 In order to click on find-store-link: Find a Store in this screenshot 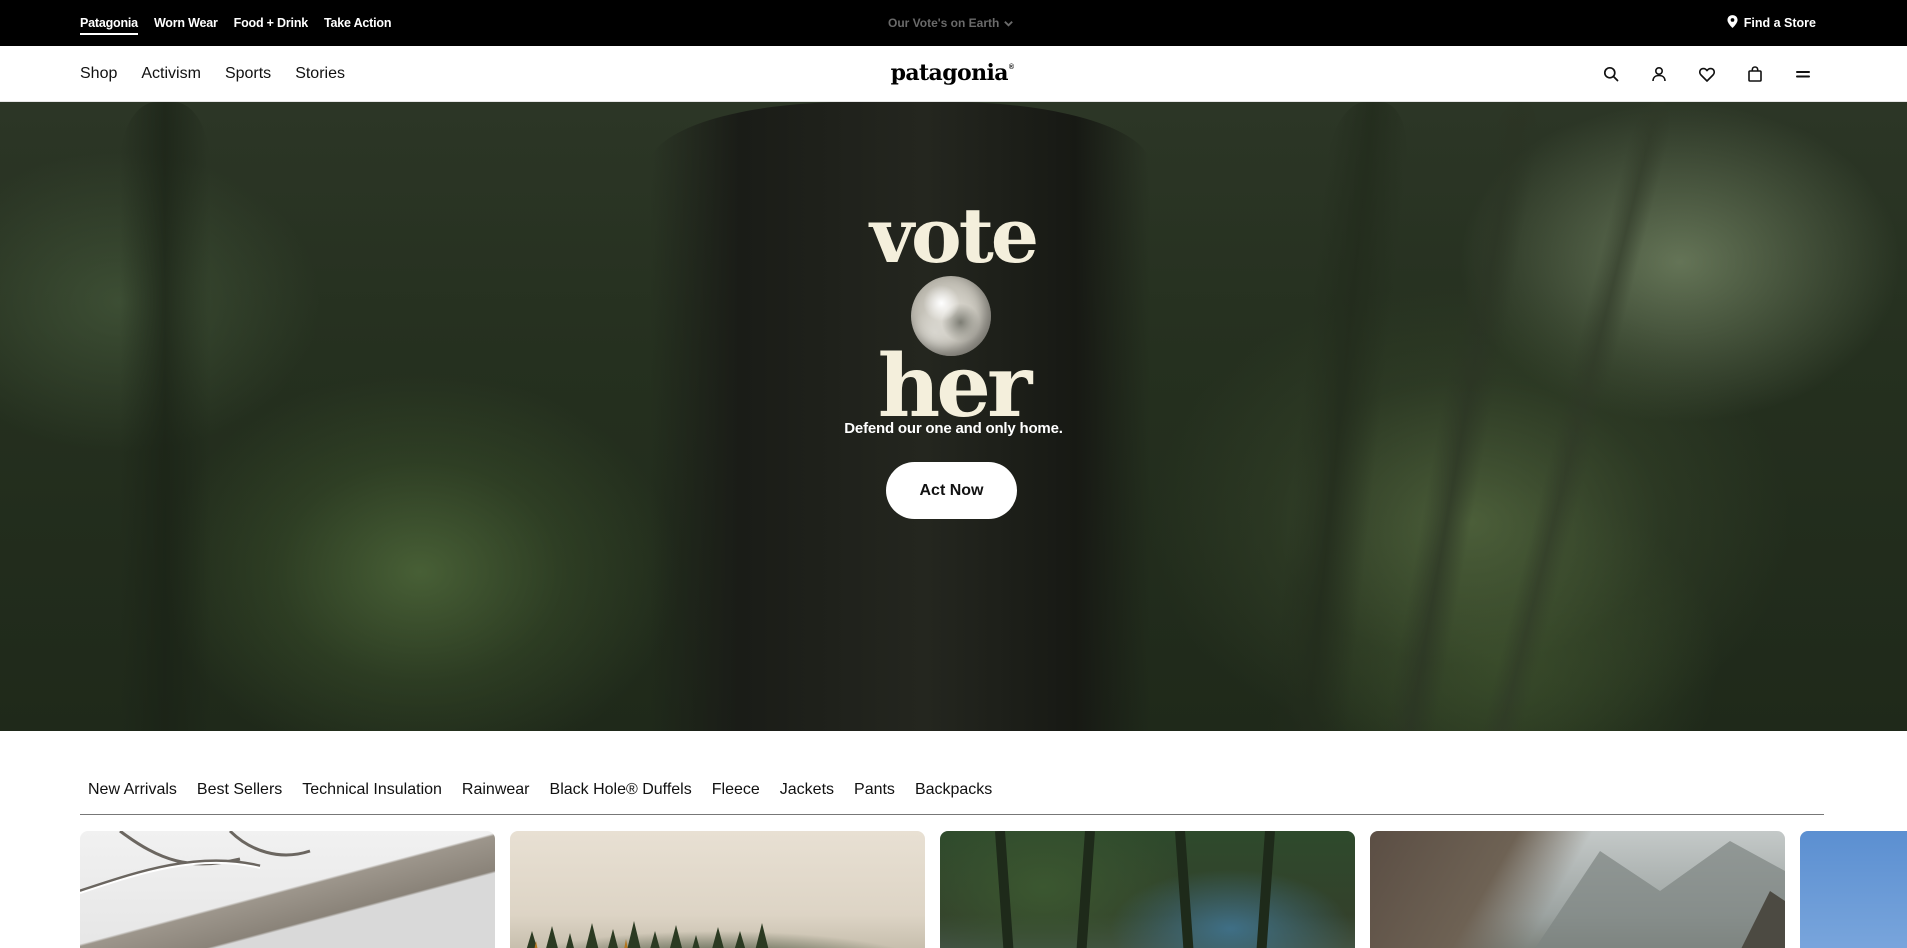, I will do `click(1771, 23)`.